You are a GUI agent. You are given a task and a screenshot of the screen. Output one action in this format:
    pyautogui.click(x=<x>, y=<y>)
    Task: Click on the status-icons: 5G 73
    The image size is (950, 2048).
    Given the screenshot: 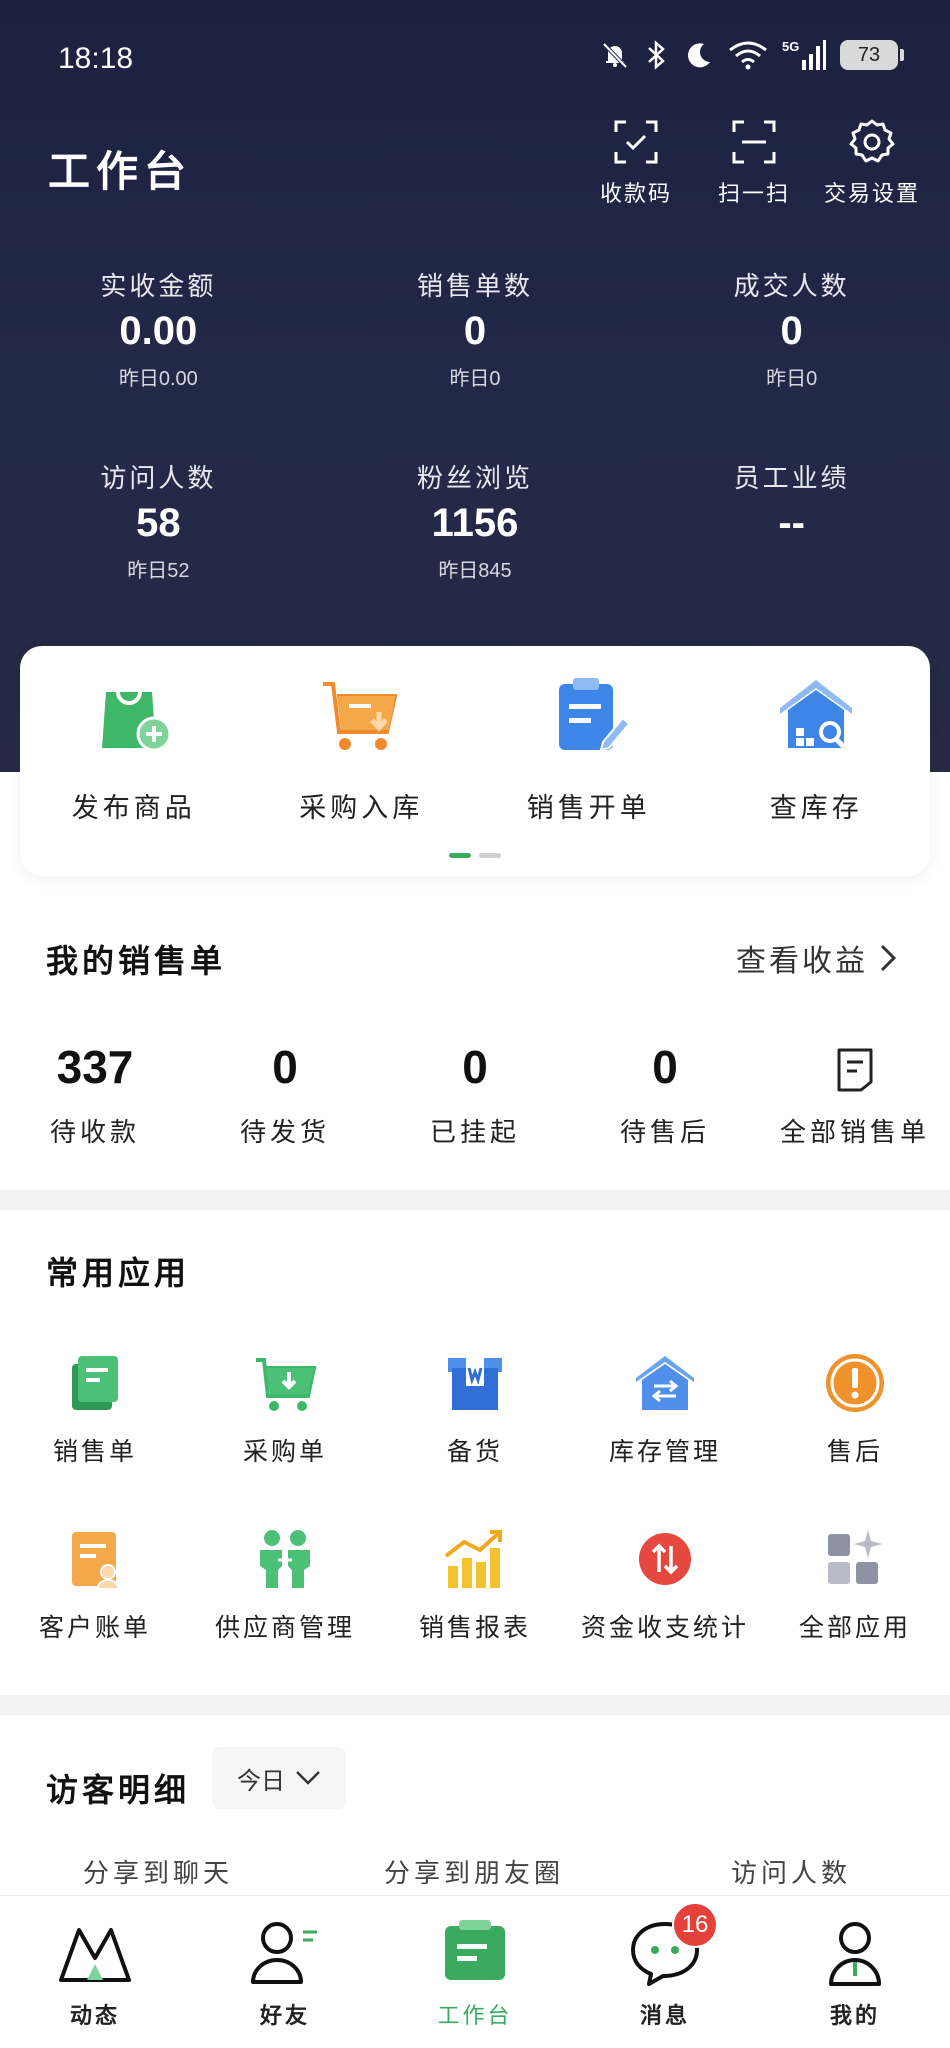 What is the action you would take?
    pyautogui.click(x=752, y=55)
    